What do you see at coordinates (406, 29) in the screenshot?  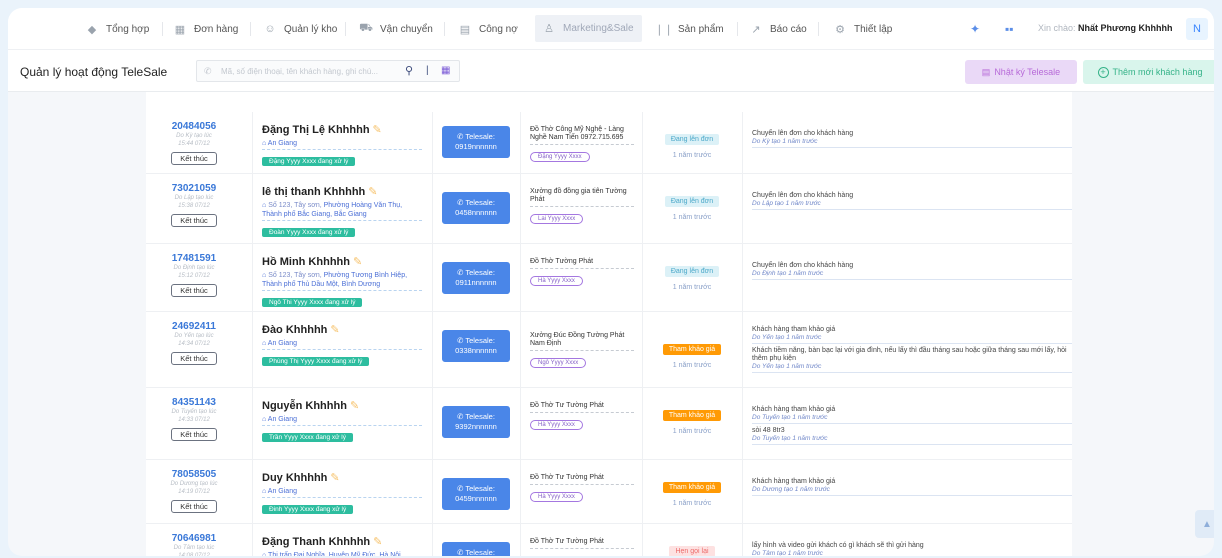 I see `nav-label: Vận chuyển` at bounding box center [406, 29].